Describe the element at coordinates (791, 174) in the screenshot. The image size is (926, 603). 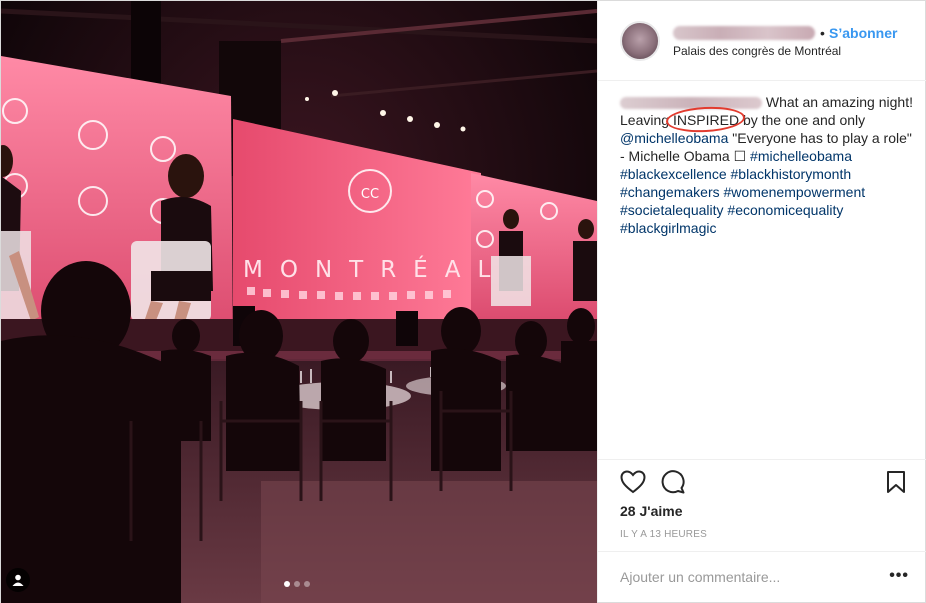
I see `hashtag-link: #blackhistorymonth` at that location.